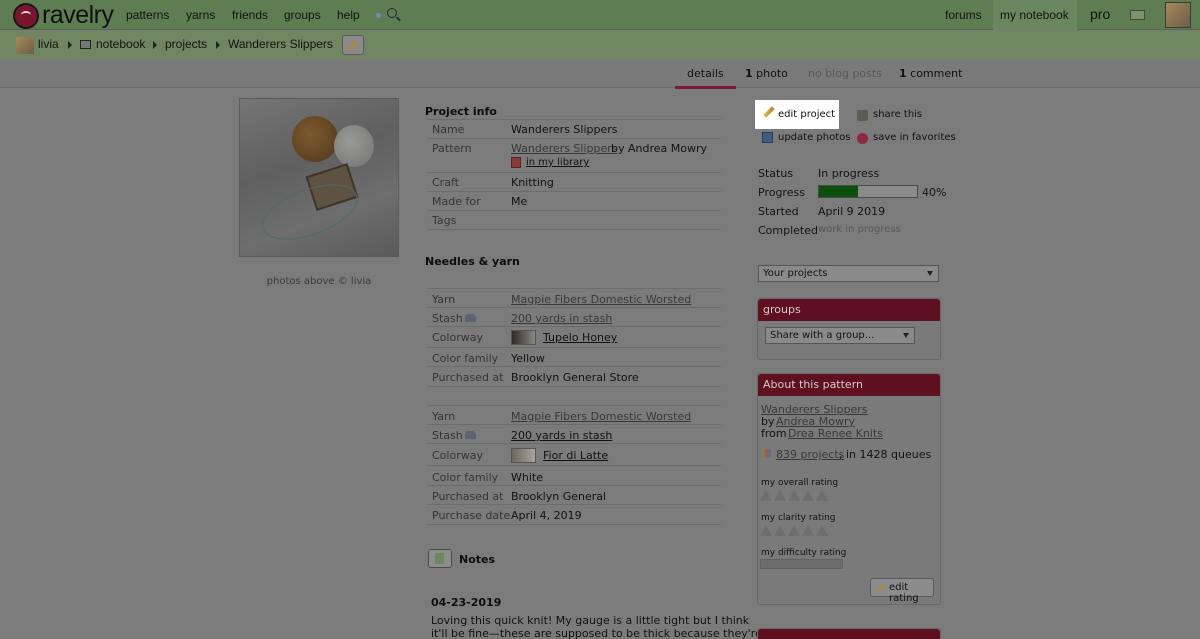 The width and height of the screenshot is (1200, 639). What do you see at coordinates (559, 496) in the screenshot?
I see `value-purchased-at: Brooklyn General` at bounding box center [559, 496].